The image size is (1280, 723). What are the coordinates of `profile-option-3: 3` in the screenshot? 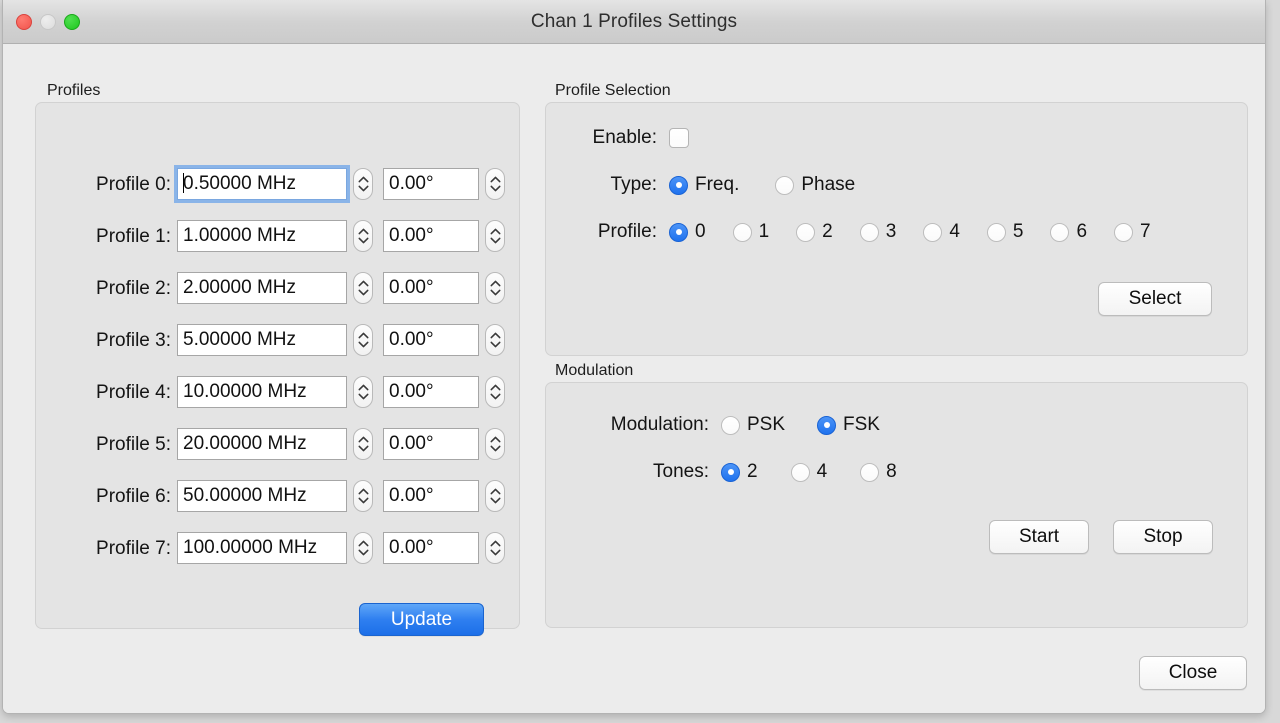 It's located at (877, 232).